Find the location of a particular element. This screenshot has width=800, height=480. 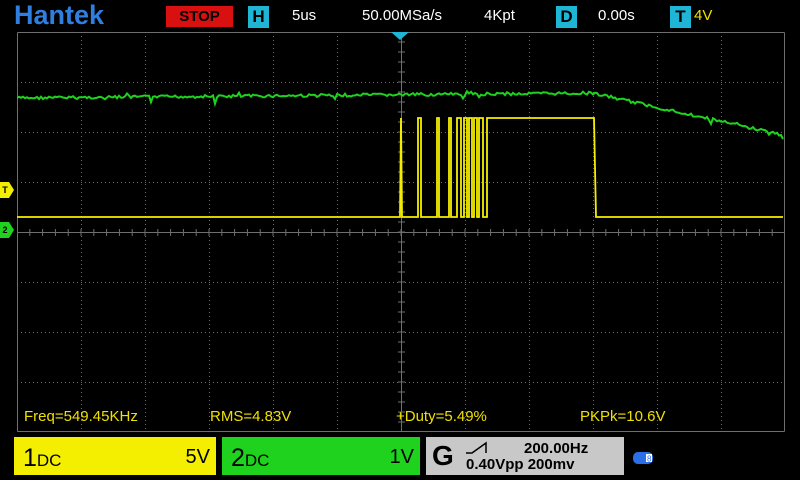

trigger-marker-label: T is located at coordinates (5, 190).